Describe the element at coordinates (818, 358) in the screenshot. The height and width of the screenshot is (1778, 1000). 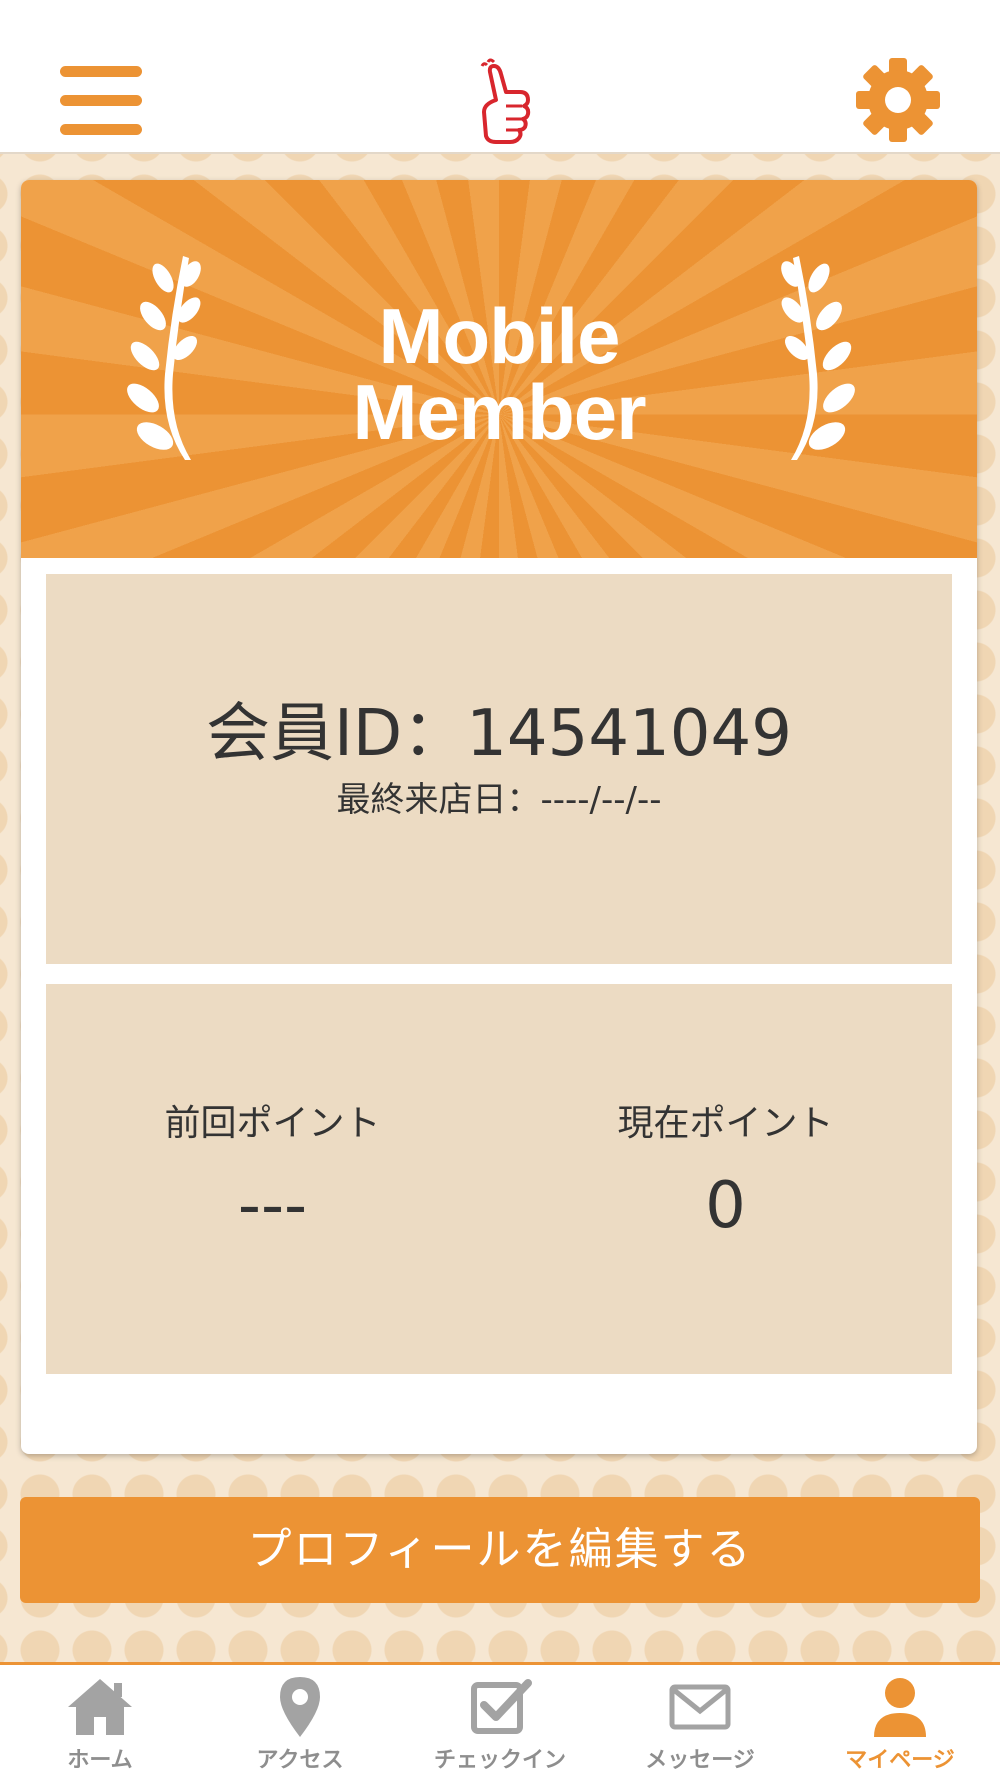
I see `laurel-icon` at that location.